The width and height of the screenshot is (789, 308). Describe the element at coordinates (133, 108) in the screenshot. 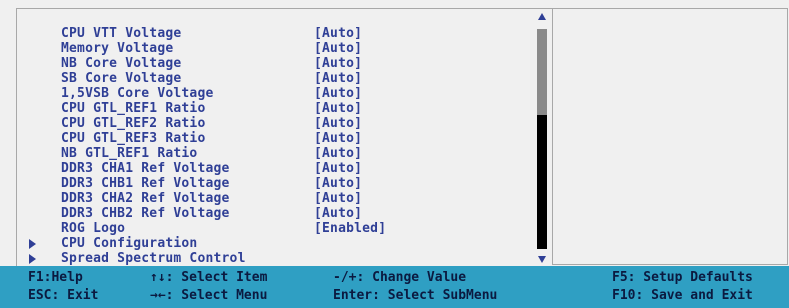

I see `setting-label: CPU GTL_REF1 Ratio` at that location.